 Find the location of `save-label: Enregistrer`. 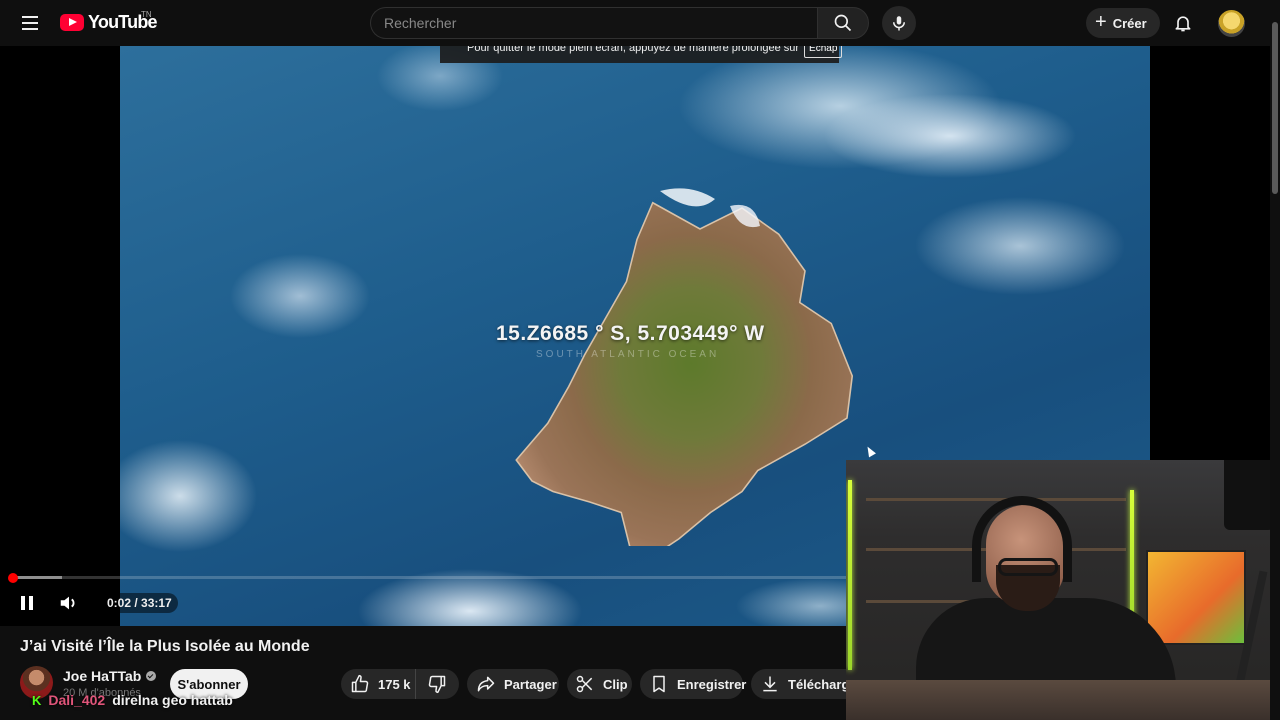

save-label: Enregistrer is located at coordinates (712, 684).